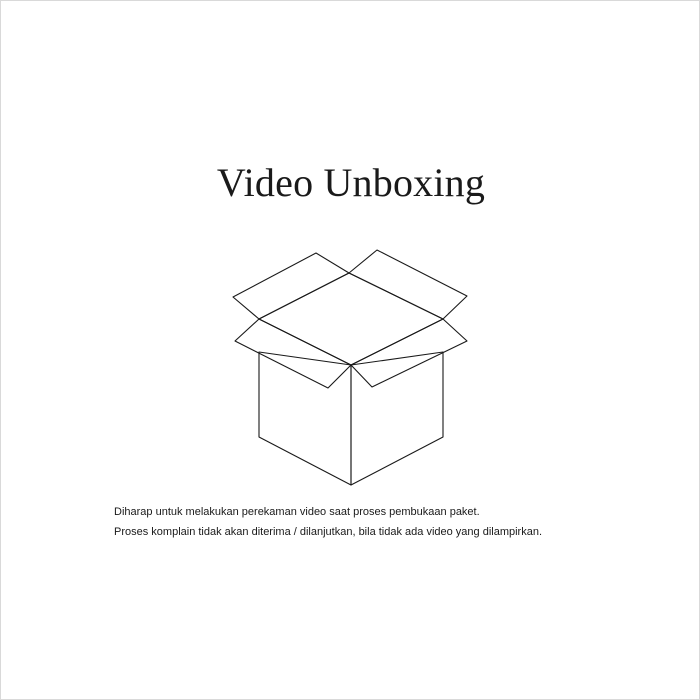  Describe the element at coordinates (293, 353) in the screenshot. I see `box-front-left-flap` at that location.